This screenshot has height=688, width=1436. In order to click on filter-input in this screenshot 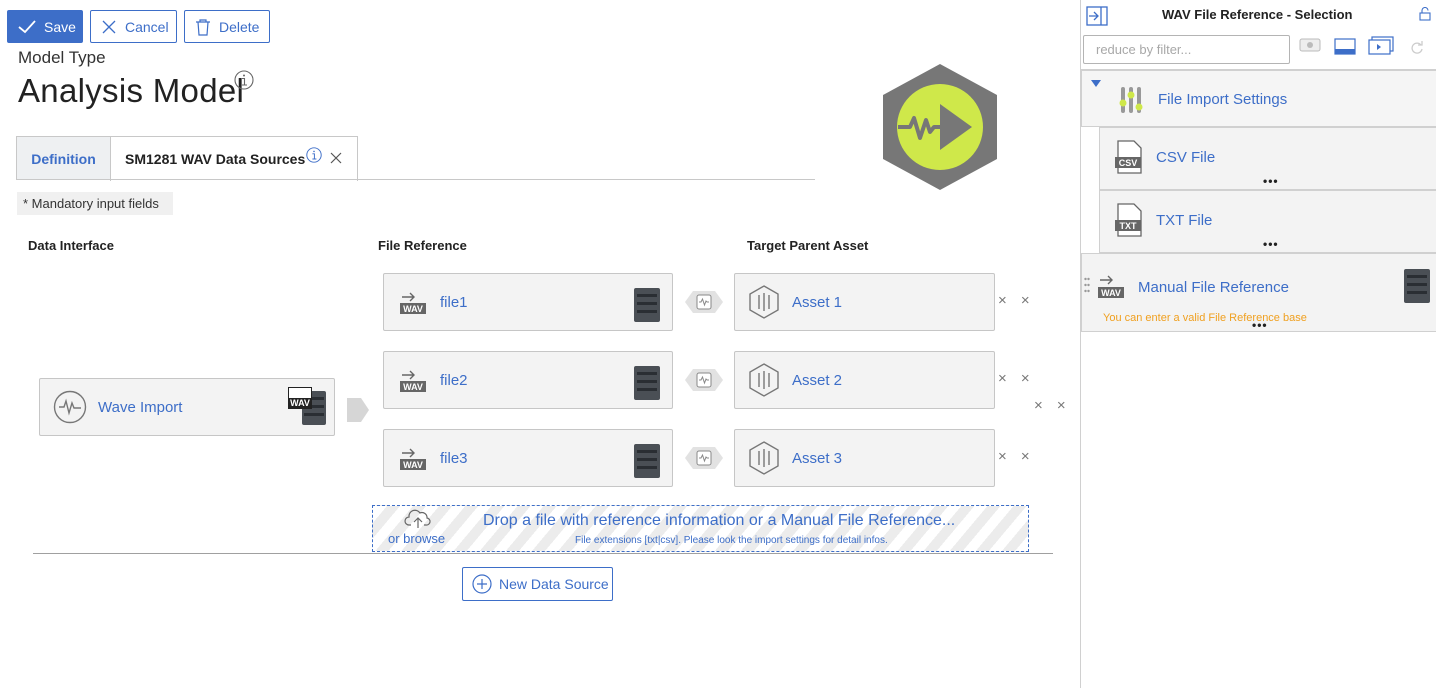, I will do `click(1186, 49)`.